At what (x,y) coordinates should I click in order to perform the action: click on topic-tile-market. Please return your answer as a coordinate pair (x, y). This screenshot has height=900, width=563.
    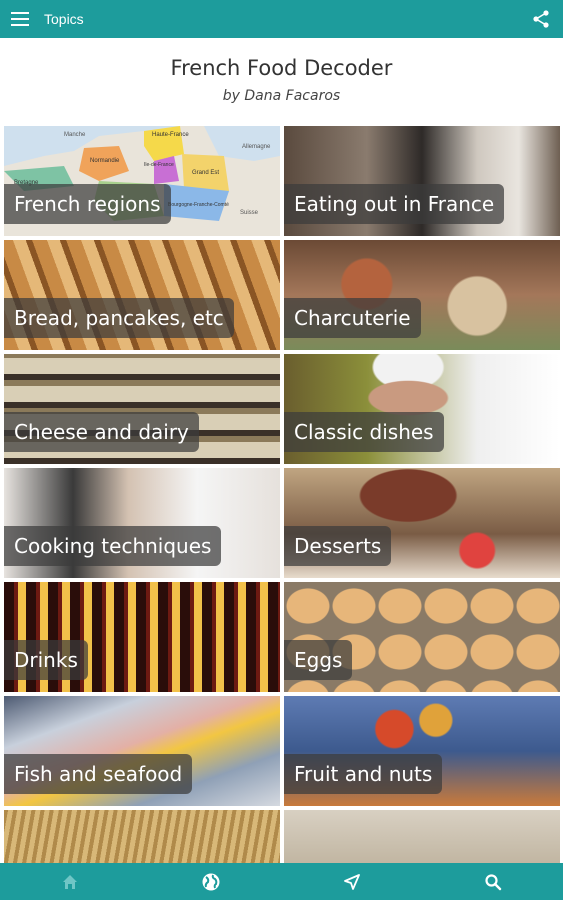
    Looking at the image, I should click on (422, 836).